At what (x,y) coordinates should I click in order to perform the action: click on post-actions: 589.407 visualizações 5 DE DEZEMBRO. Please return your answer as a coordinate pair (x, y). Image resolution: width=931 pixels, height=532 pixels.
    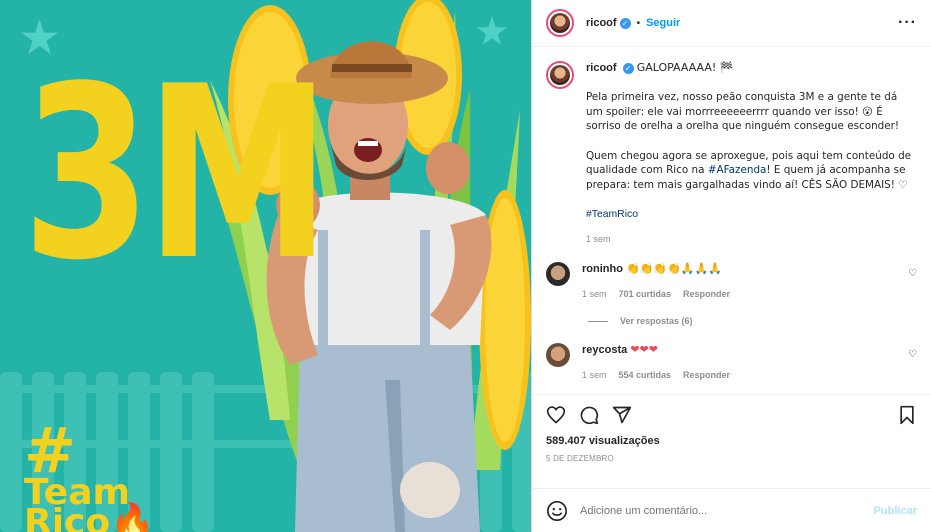
    Looking at the image, I should click on (731, 441).